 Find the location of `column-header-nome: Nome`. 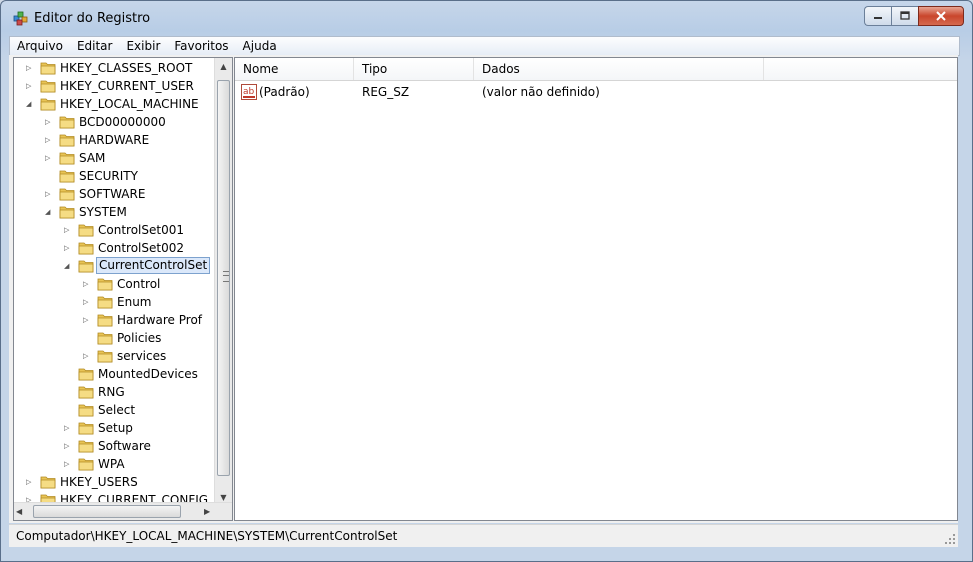

column-header-nome: Nome is located at coordinates (294, 69).